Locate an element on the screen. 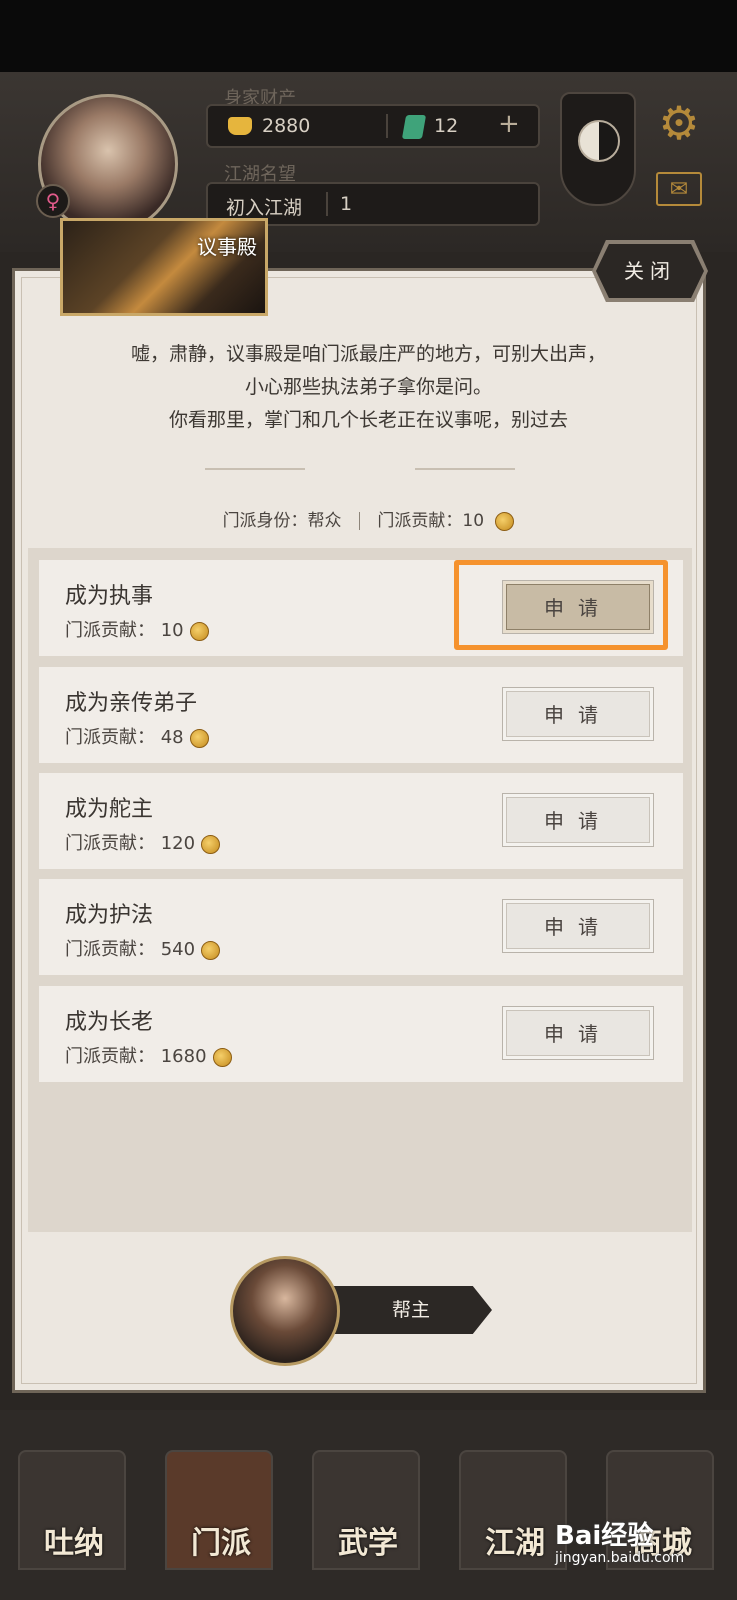 The image size is (737, 1600). position-title: 成为舵主 is located at coordinates (109, 809).